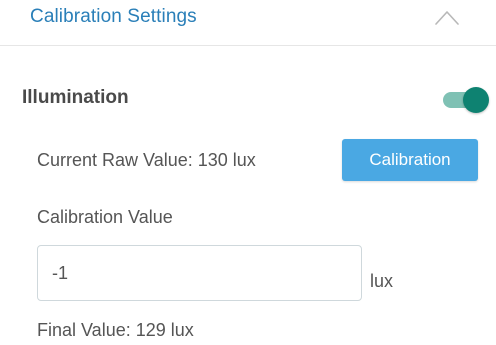 This screenshot has height=345, width=496. Describe the element at coordinates (226, 160) in the screenshot. I see `current-raw-number: 130 lux` at that location.